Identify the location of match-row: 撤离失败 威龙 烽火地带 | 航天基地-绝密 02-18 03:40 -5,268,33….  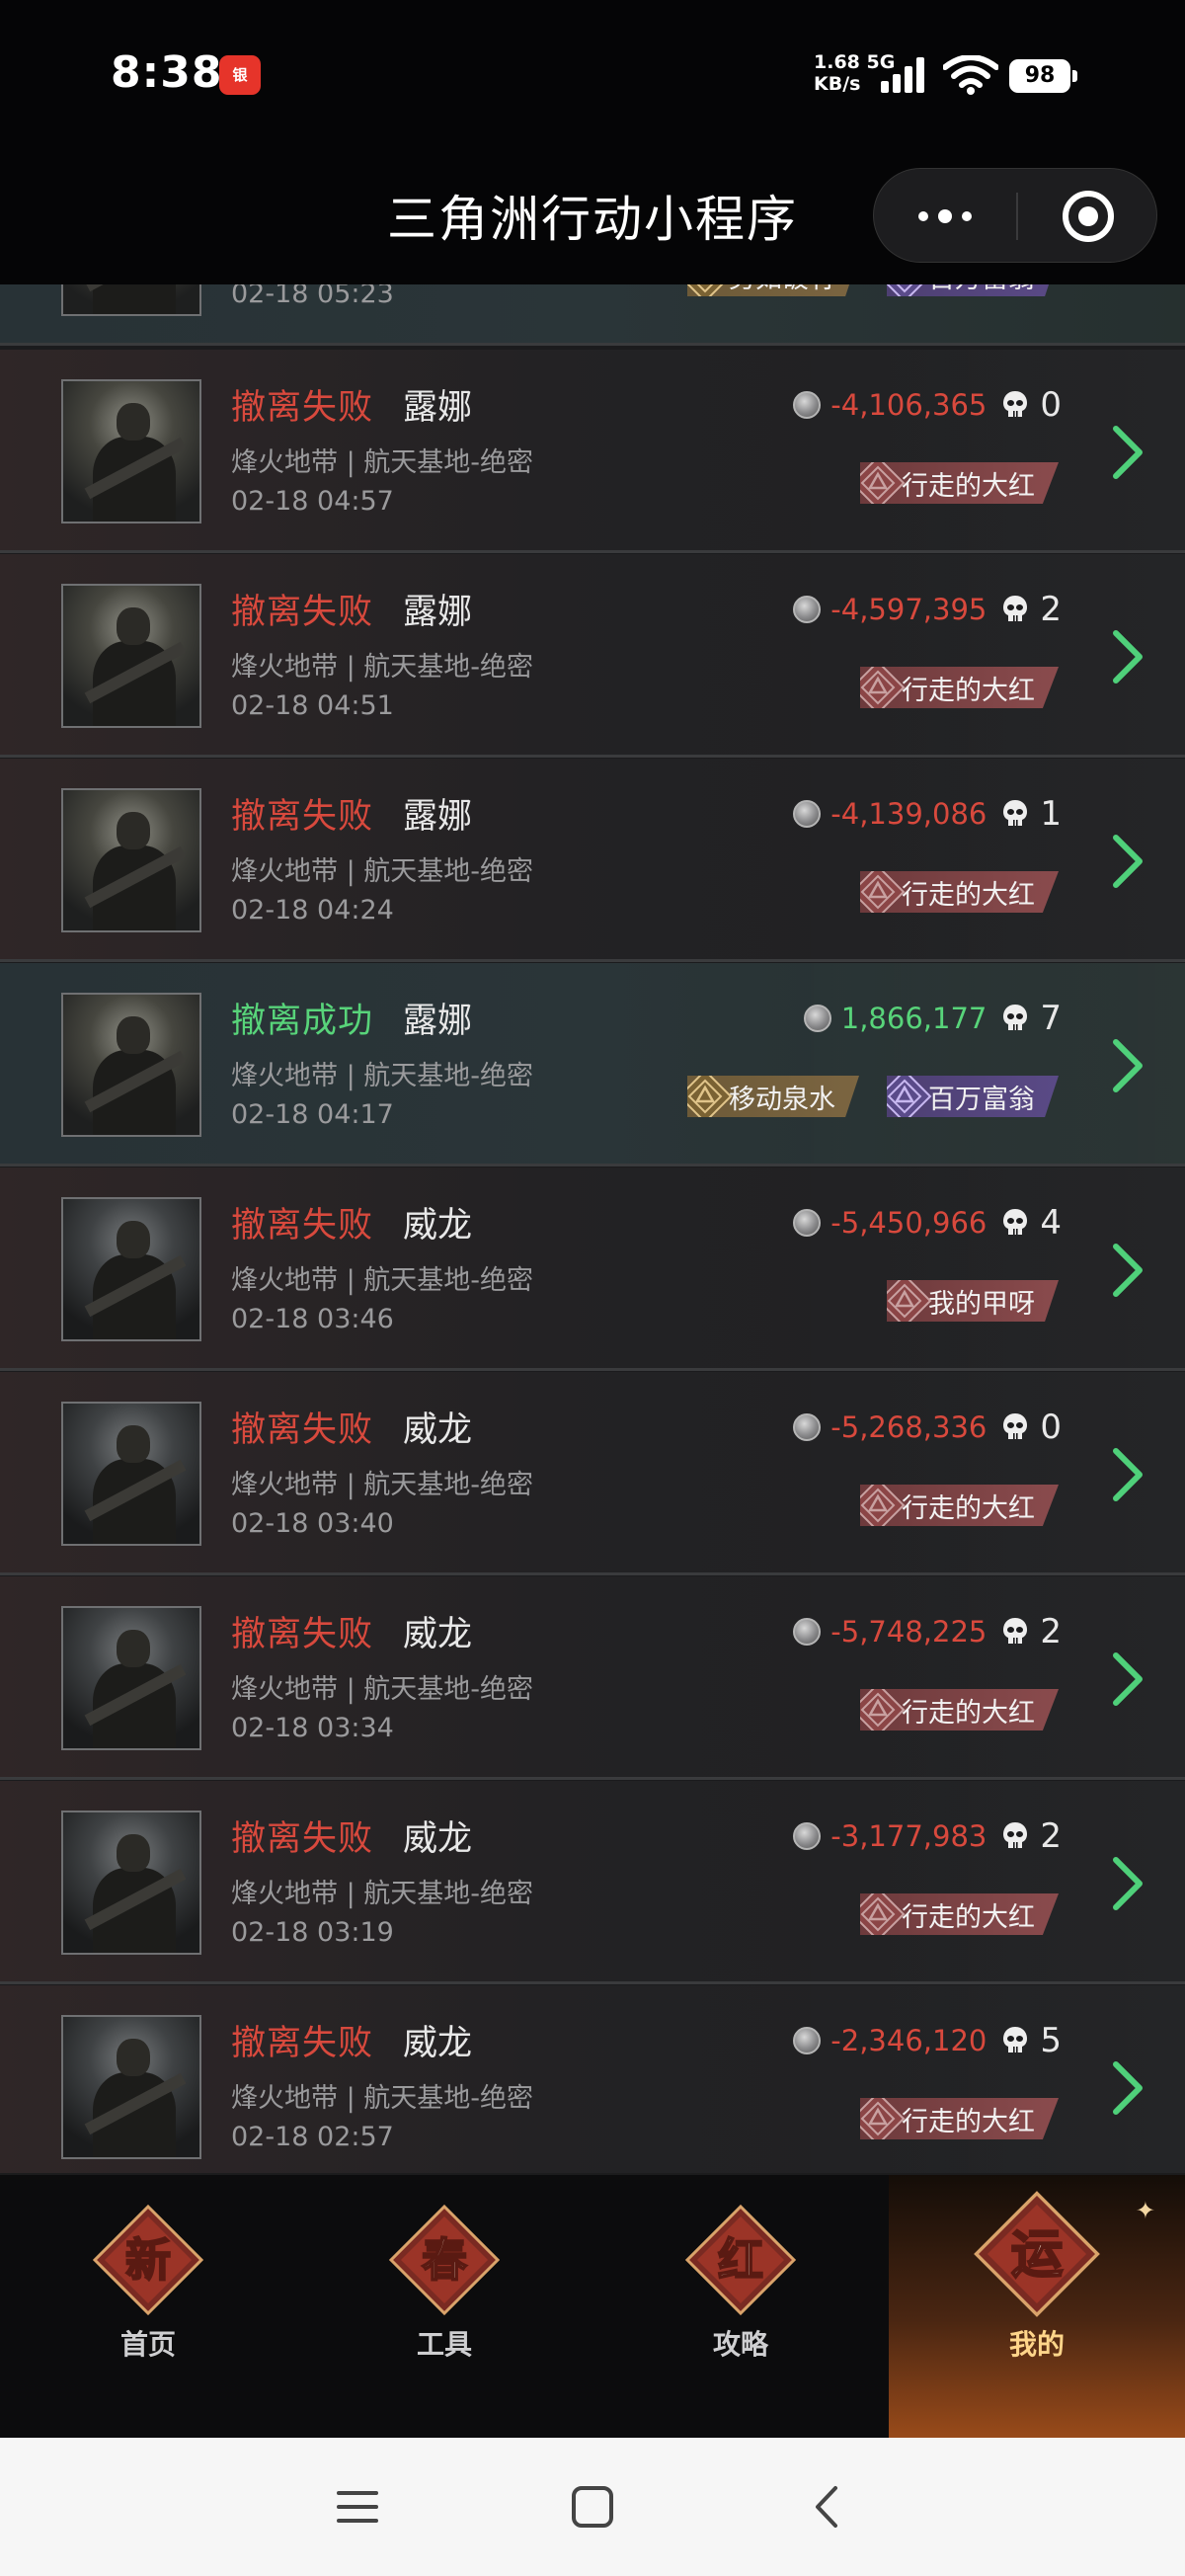
(592, 1473).